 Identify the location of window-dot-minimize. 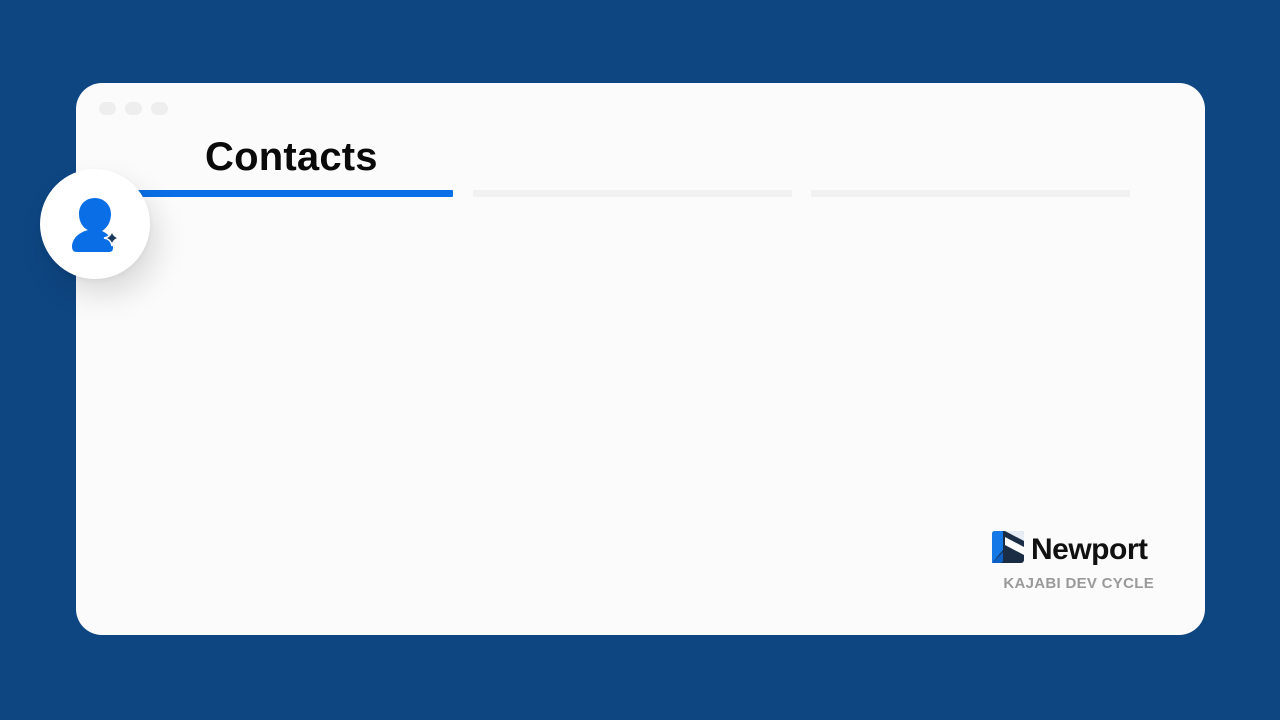
(133, 108).